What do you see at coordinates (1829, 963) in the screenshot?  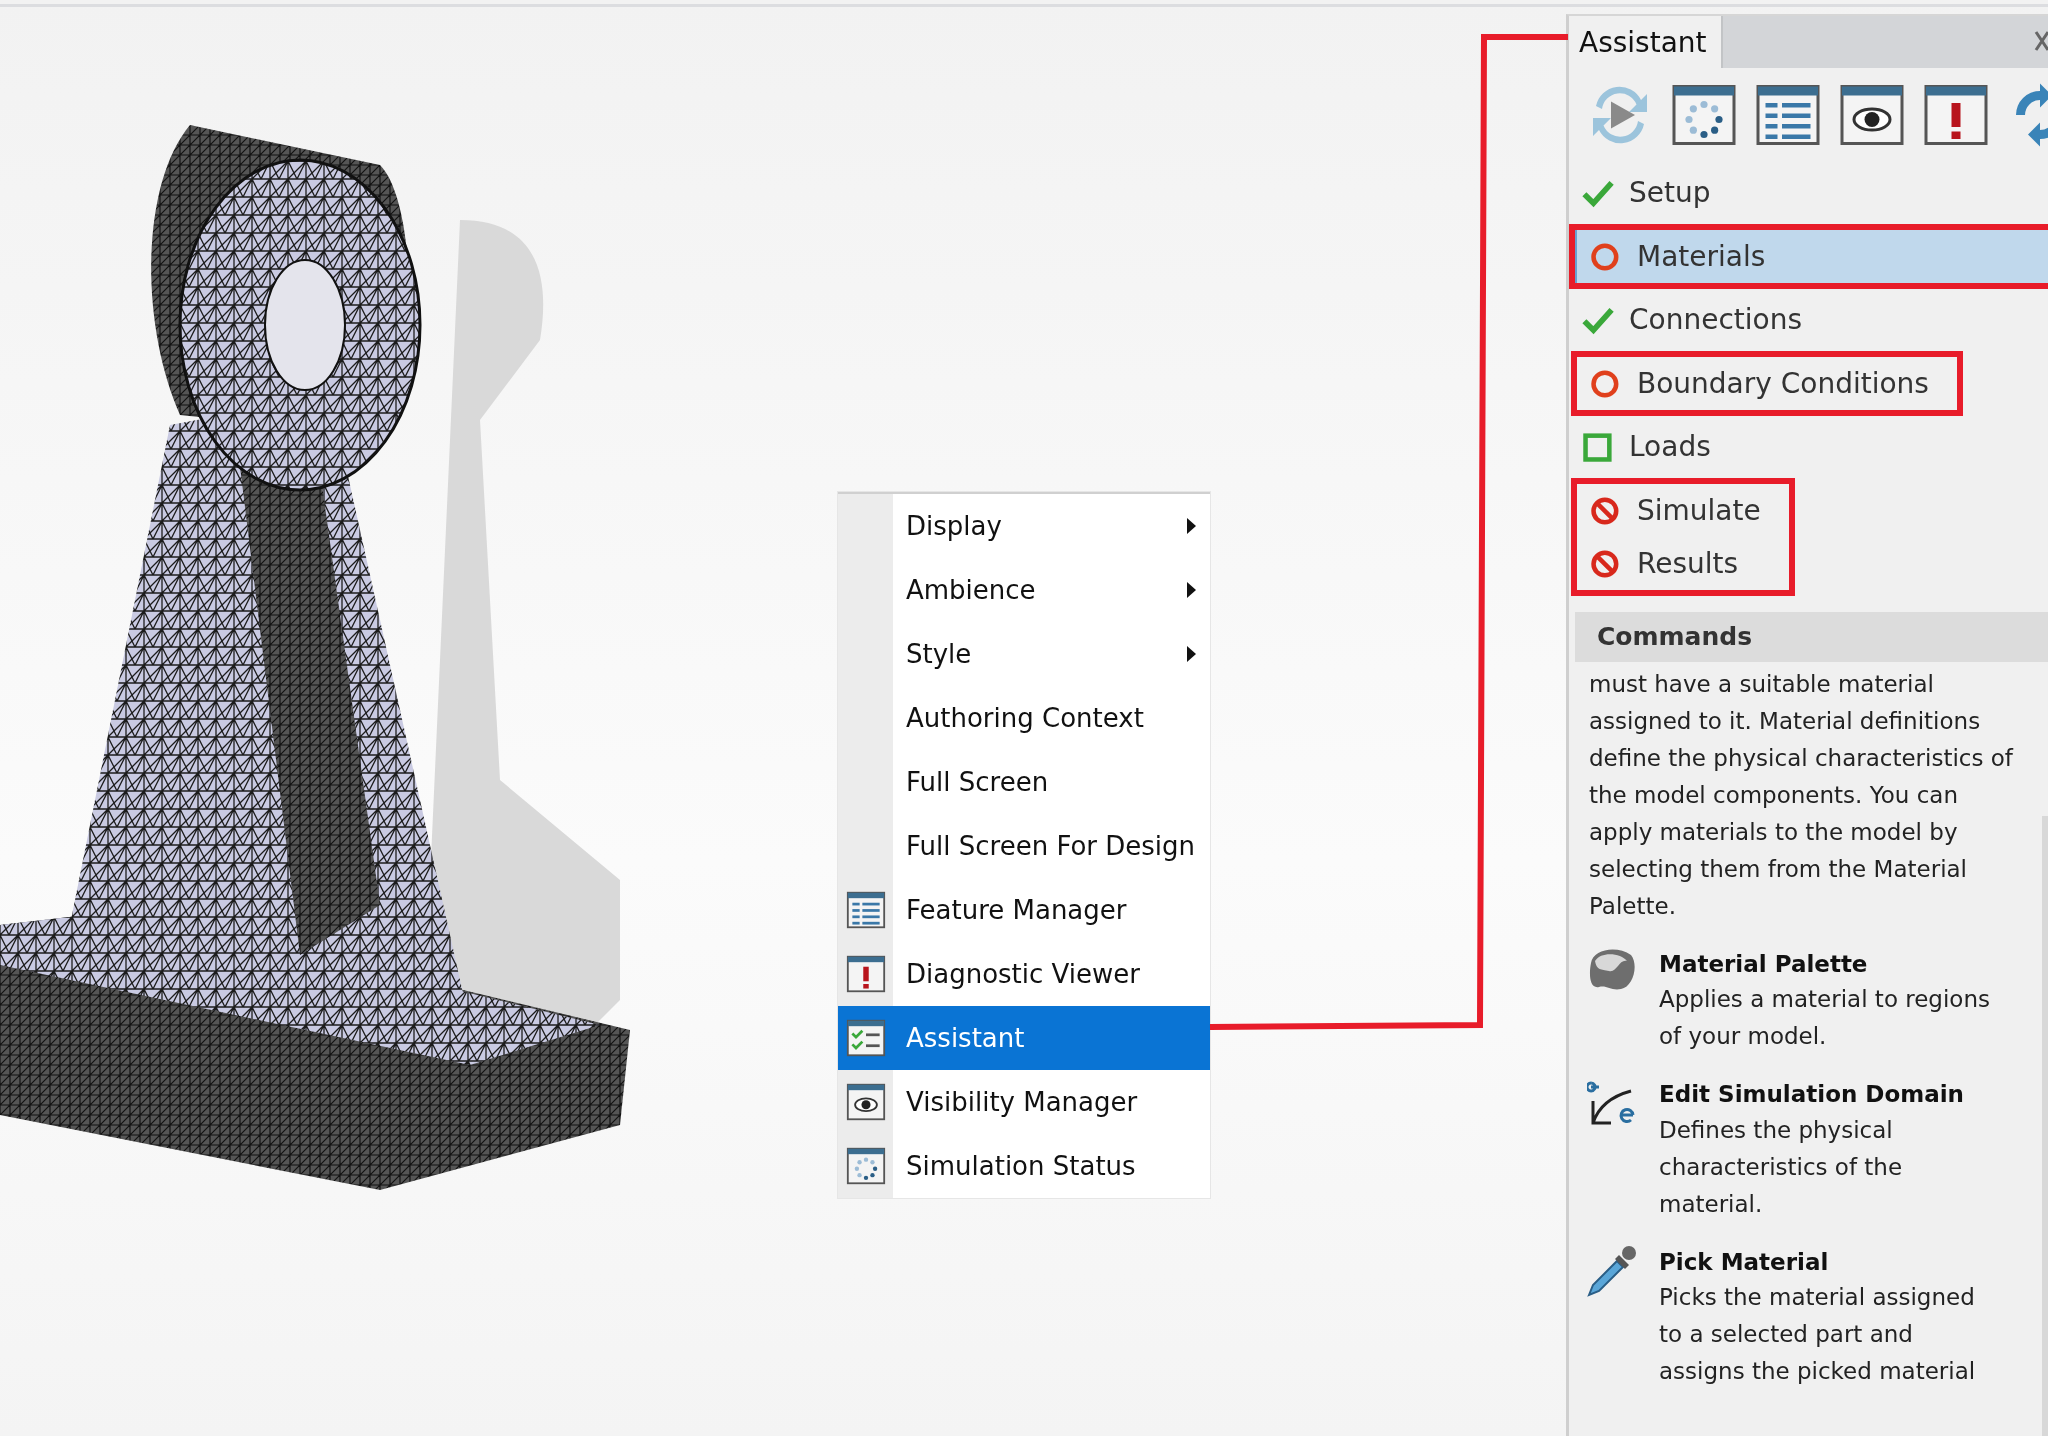 I see `command-link: Material Palette` at bounding box center [1829, 963].